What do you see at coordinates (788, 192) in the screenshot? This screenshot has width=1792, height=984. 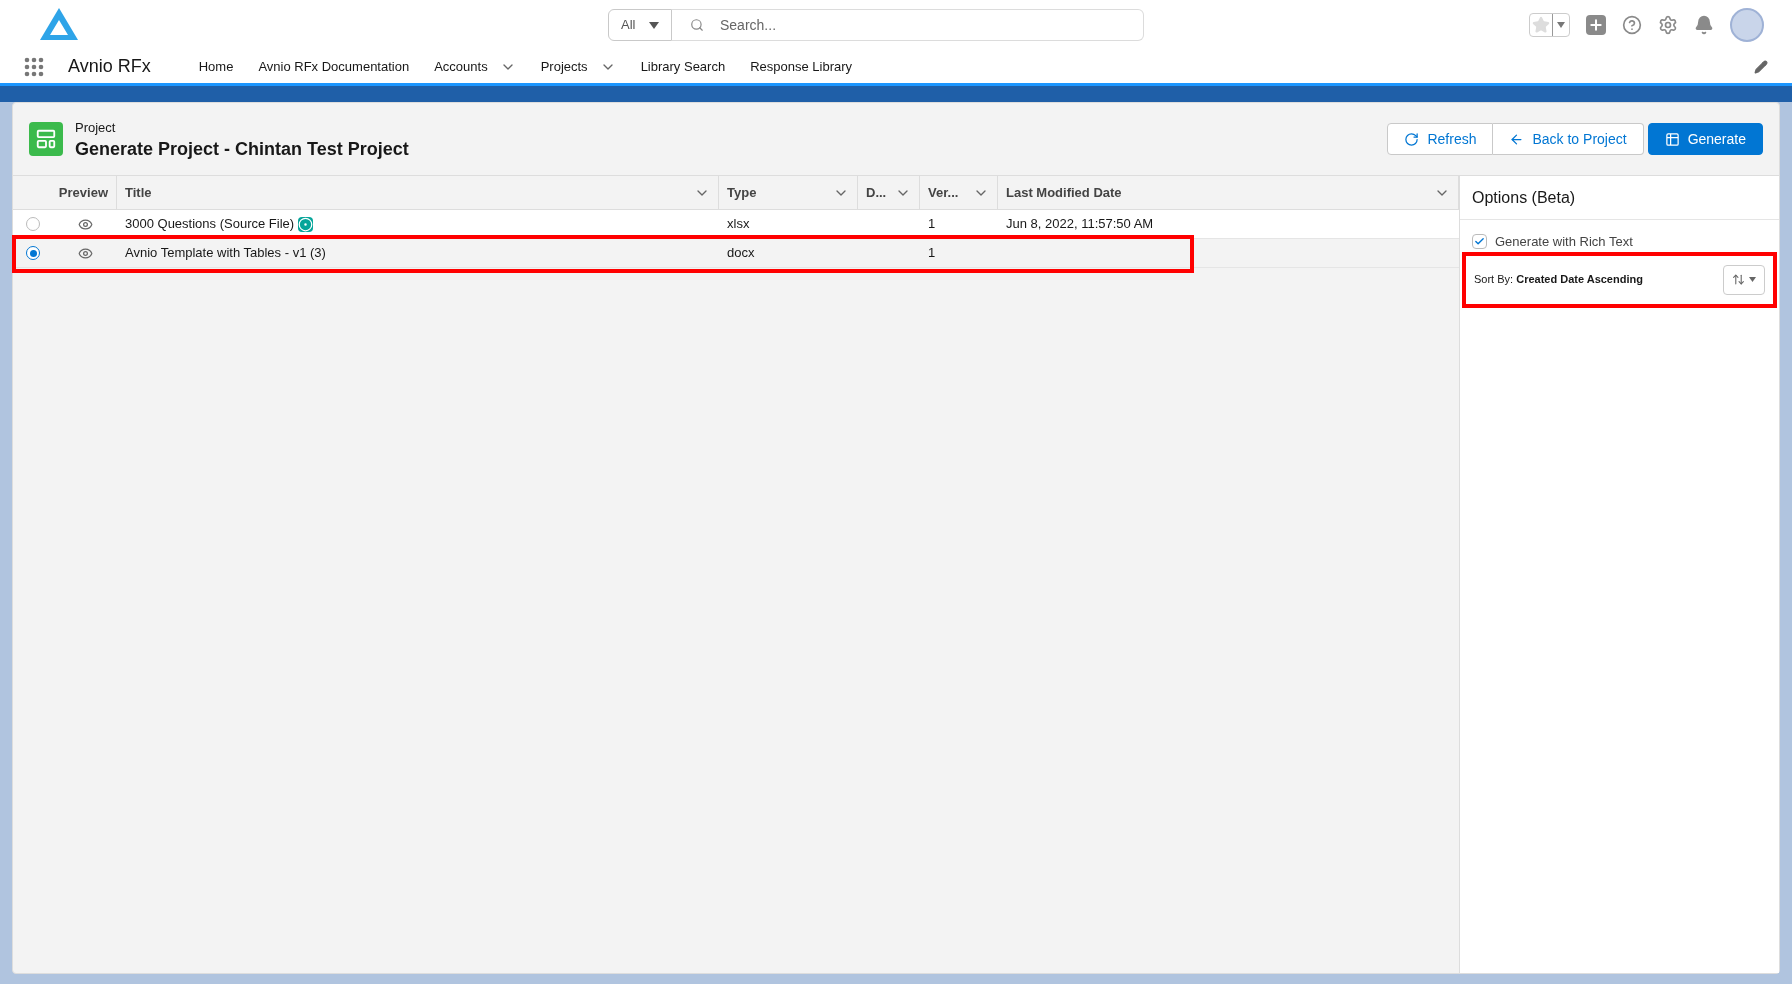 I see `column-header: Type` at bounding box center [788, 192].